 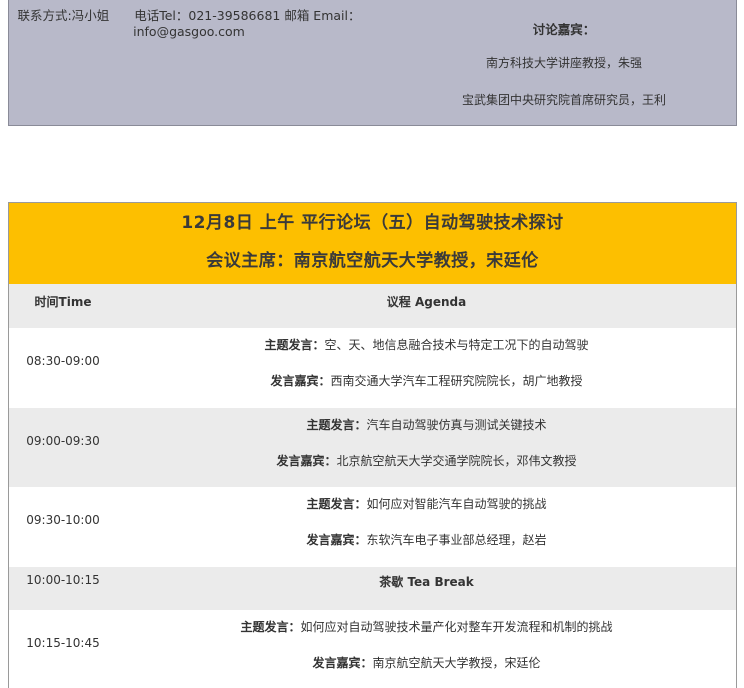 I want to click on session-time: 08:30-09:00, so click(x=63, y=361).